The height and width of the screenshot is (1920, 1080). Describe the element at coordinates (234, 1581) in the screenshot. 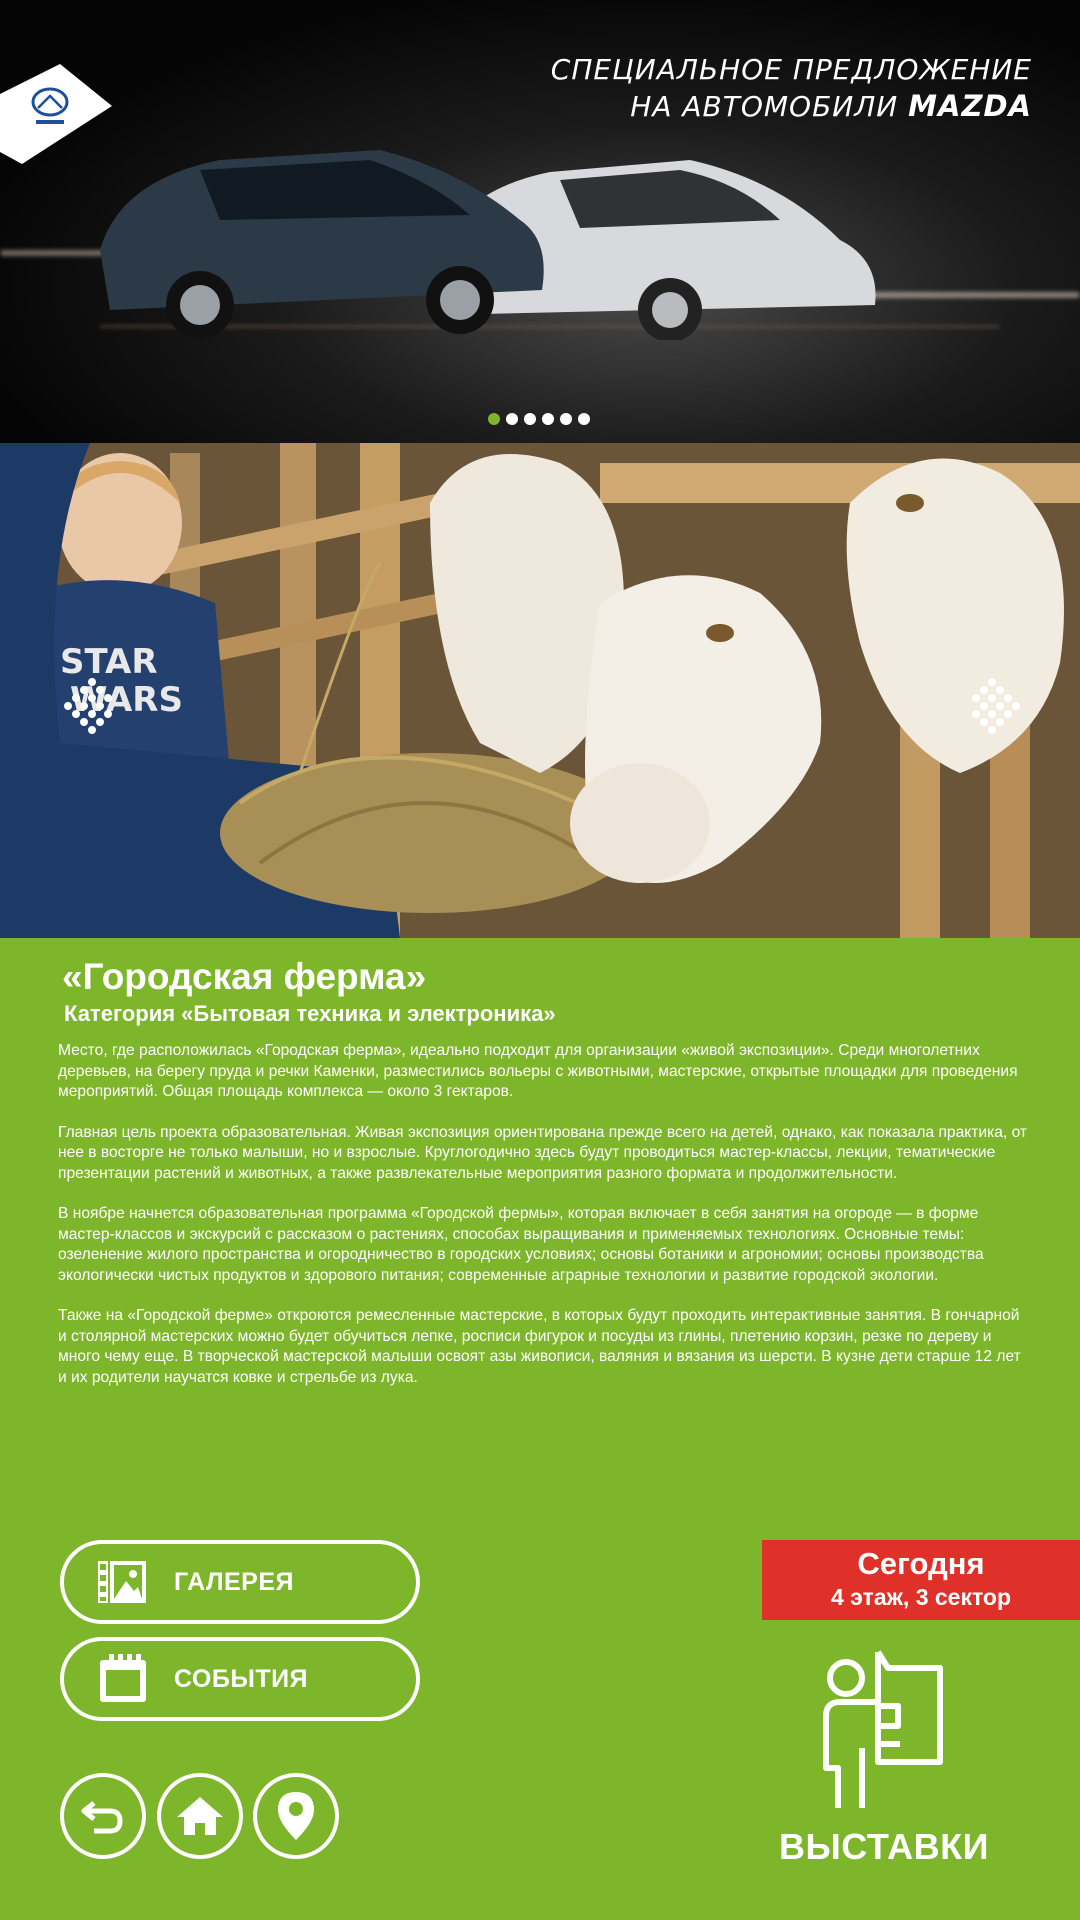

I see `gallery-label: ГАЛЕРЕЯ` at that location.